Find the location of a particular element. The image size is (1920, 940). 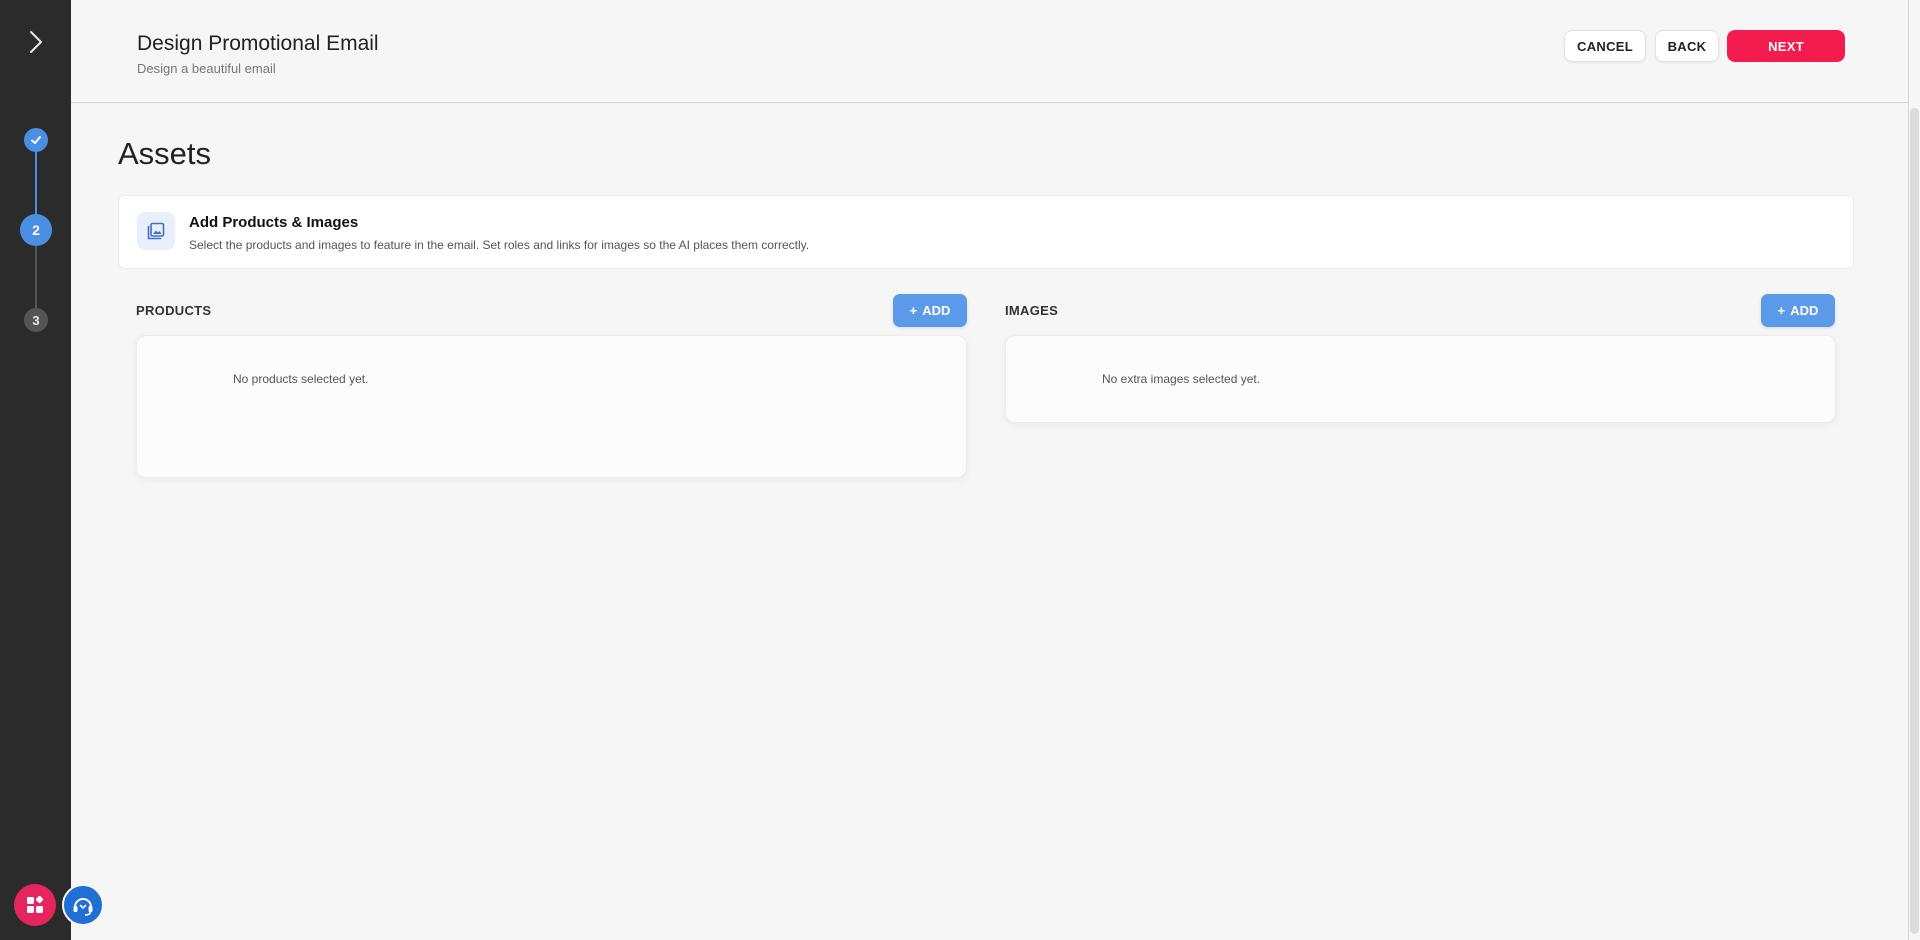

step-1-completed is located at coordinates (36, 140).